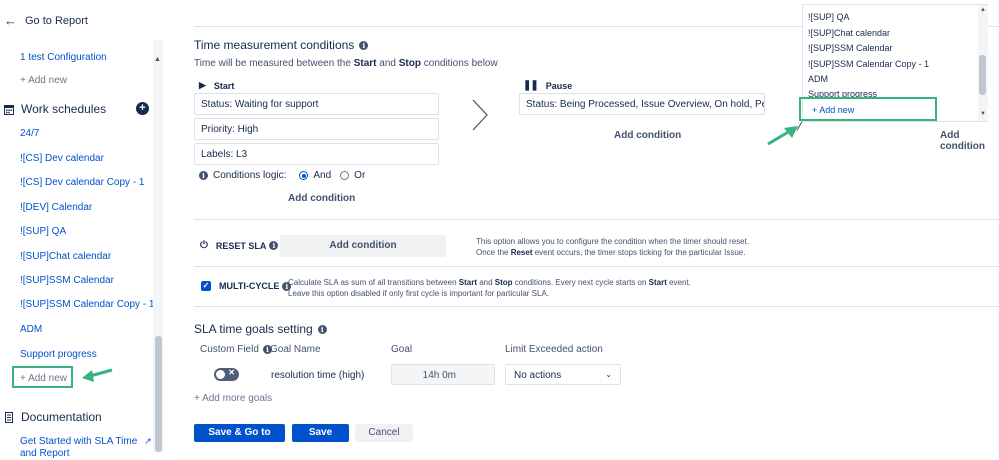 The width and height of the screenshot is (999, 460). What do you see at coordinates (44, 453) in the screenshot?
I see `get-started-link-cont: and Report` at bounding box center [44, 453].